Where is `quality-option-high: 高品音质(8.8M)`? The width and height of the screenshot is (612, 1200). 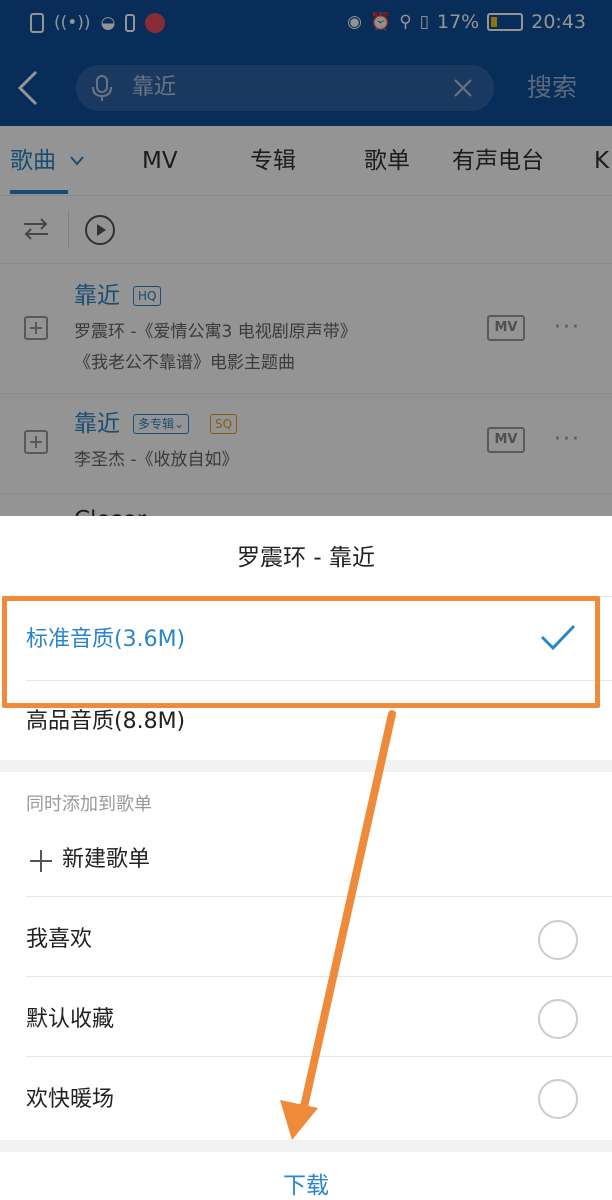
quality-option-high: 高品音质(8.8M) is located at coordinates (105, 722).